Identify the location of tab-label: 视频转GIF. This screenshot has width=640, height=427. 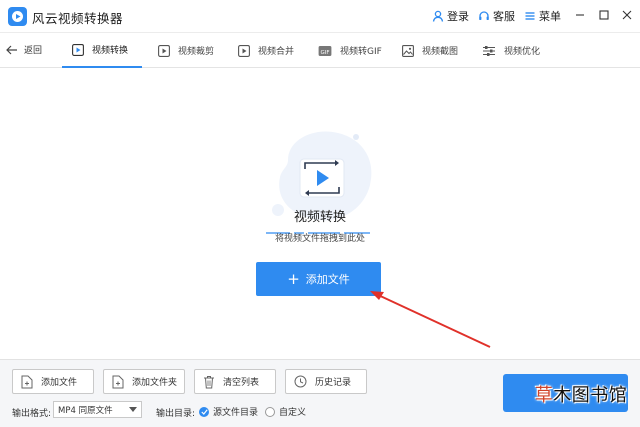
(361, 52).